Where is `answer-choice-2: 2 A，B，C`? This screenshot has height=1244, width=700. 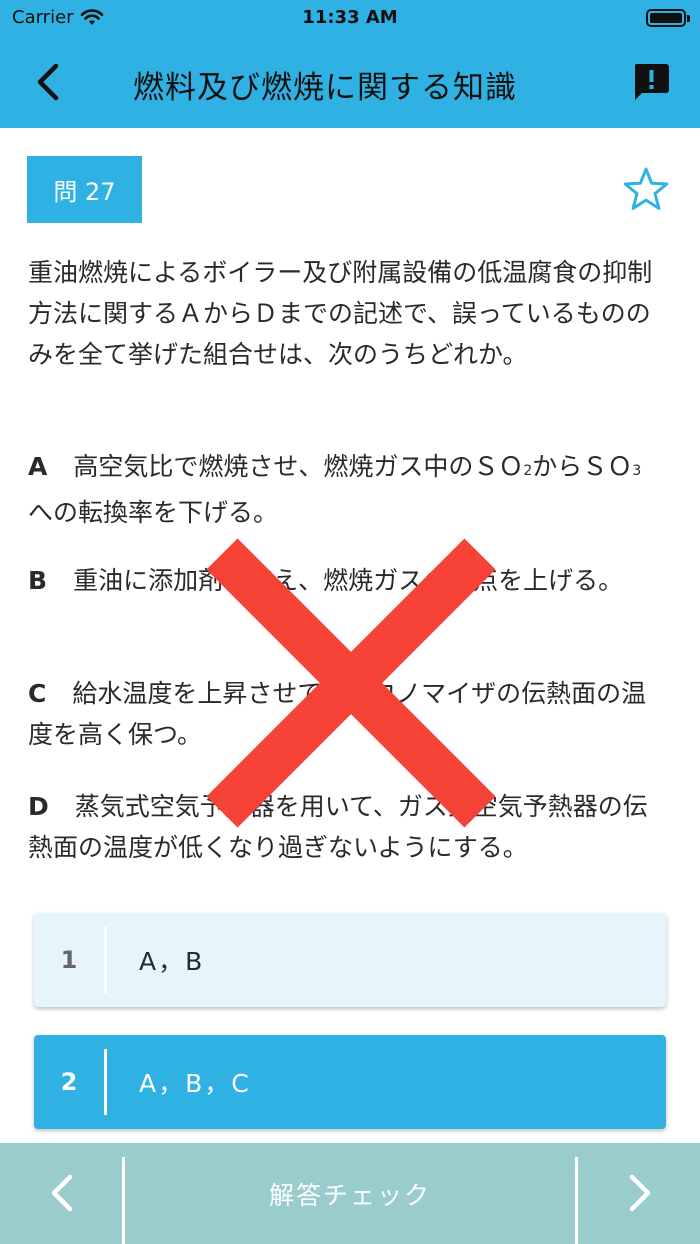
answer-choice-2: 2 A，B，C is located at coordinates (350, 1082).